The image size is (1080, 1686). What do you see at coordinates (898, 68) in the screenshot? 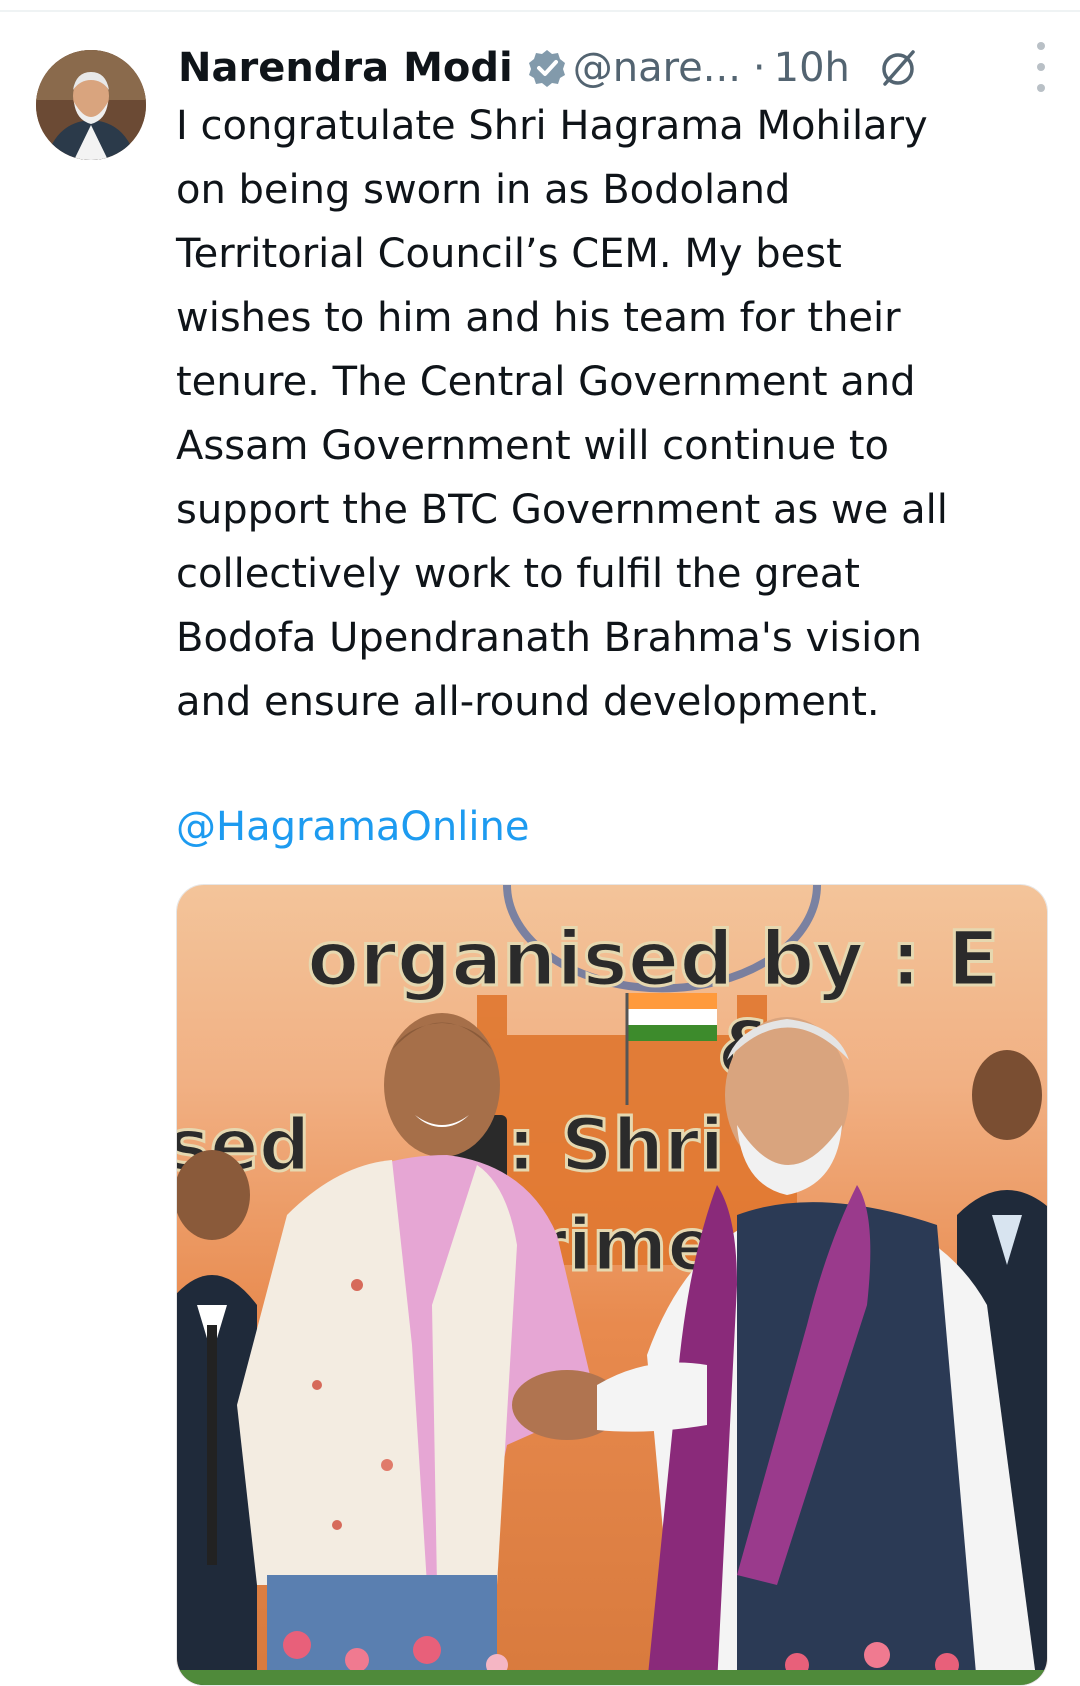
I see `no-circle-icon` at bounding box center [898, 68].